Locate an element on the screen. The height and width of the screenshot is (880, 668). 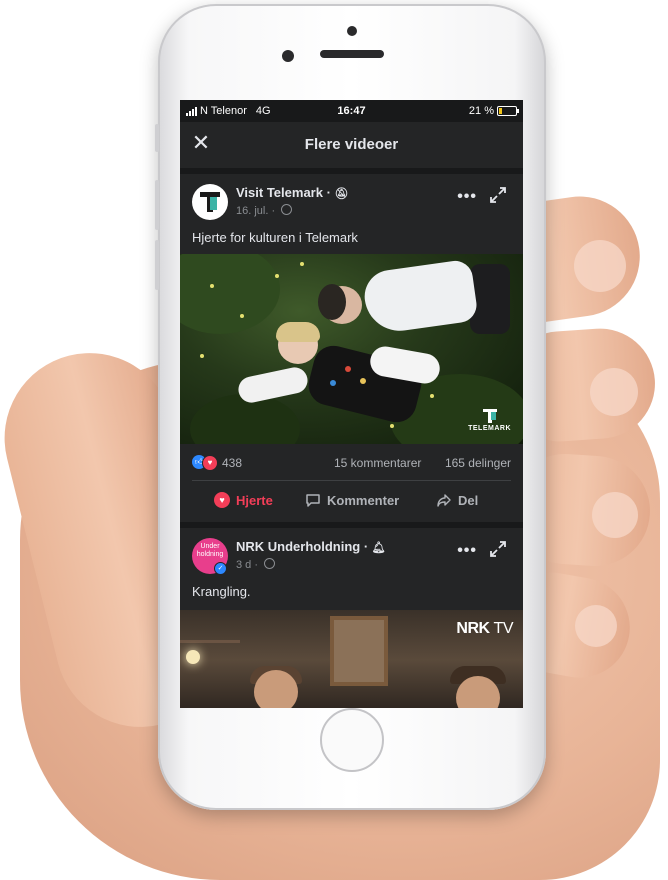
status-bar: N Telenor 4G 16:47 21 % is located at coordinates (351, 111).